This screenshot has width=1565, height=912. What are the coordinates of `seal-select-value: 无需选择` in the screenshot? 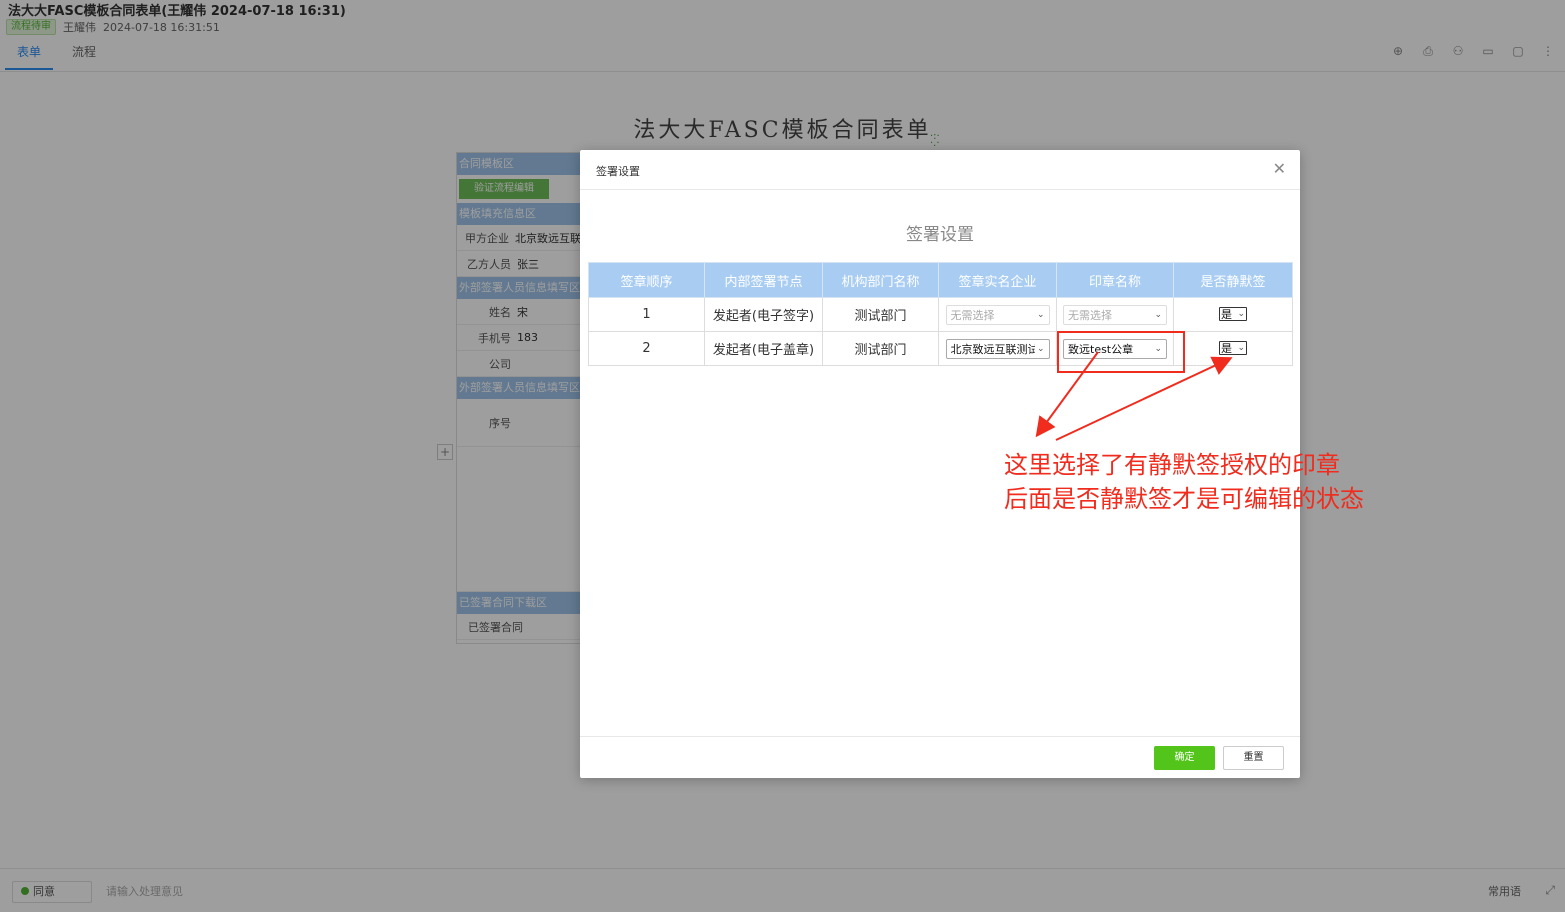 It's located at (1090, 315).